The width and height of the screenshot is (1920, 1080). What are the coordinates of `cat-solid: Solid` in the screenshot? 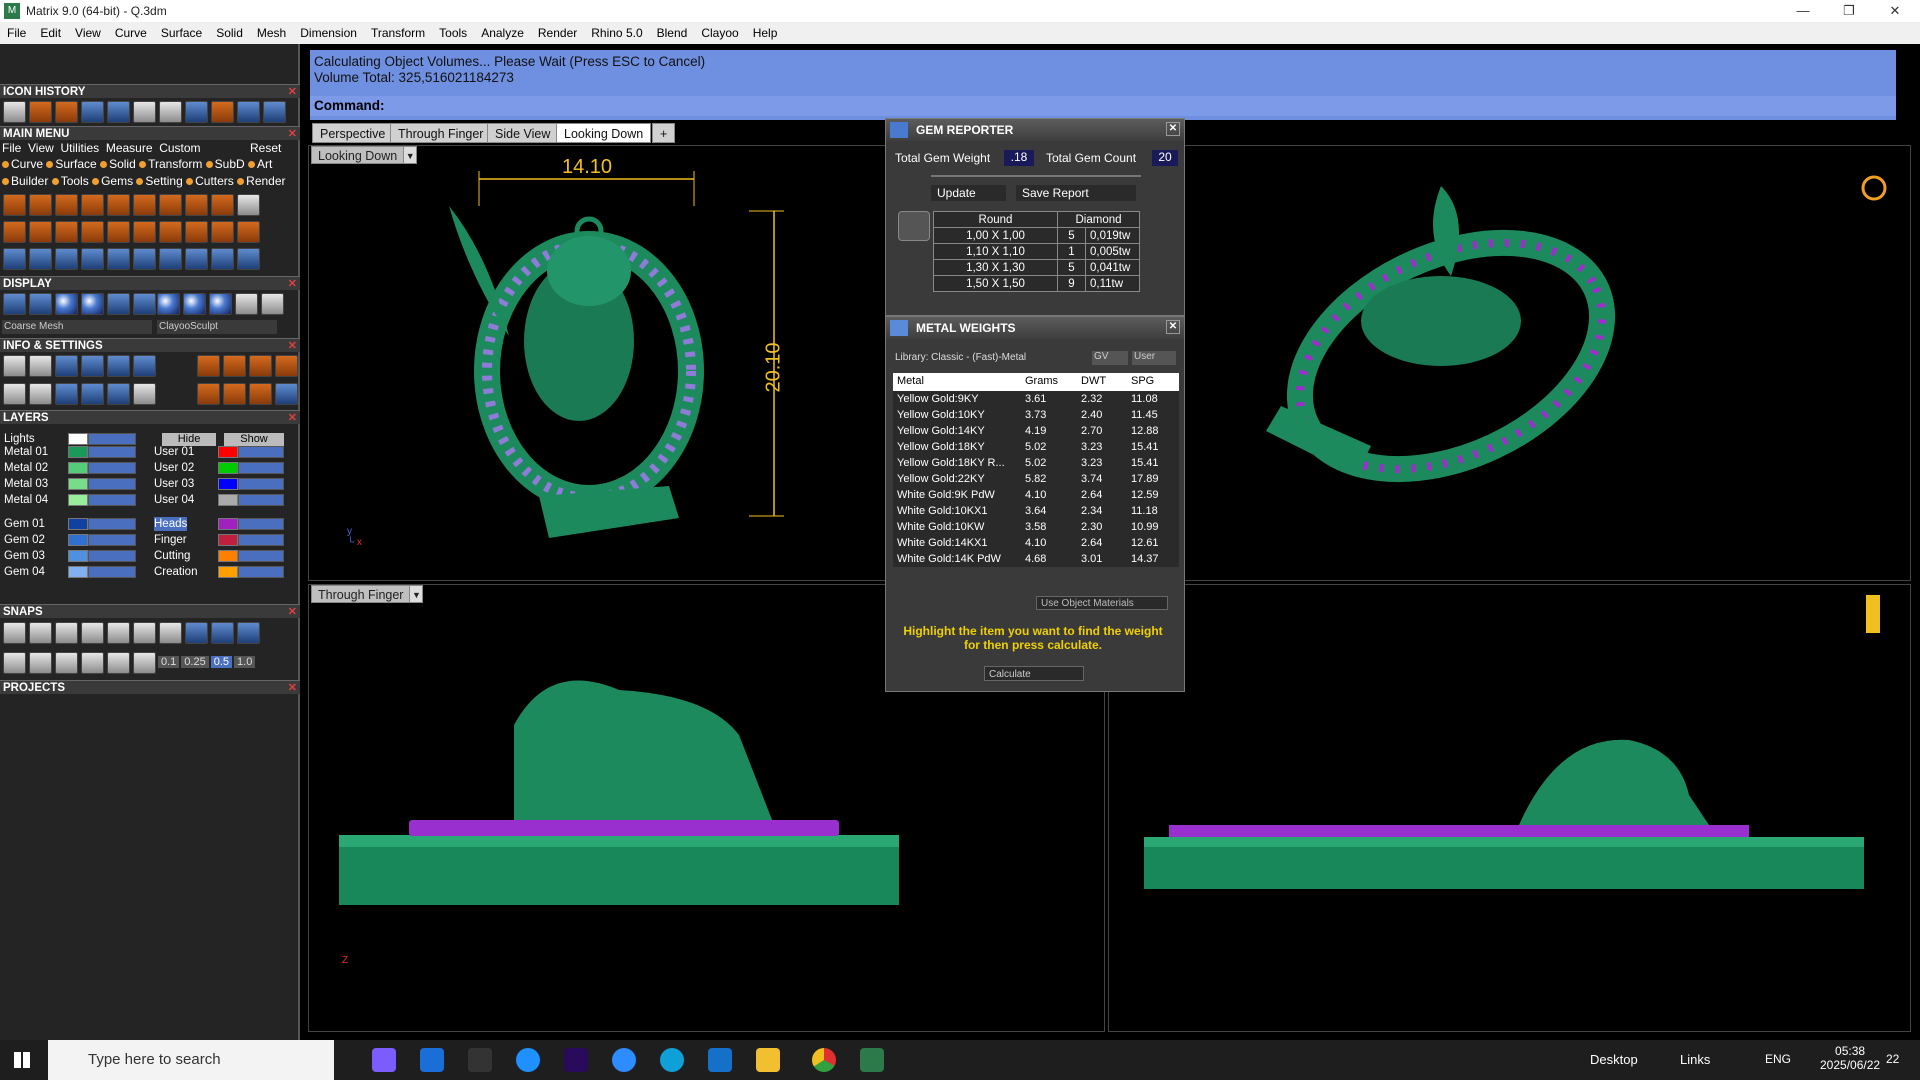 It's located at (122, 164).